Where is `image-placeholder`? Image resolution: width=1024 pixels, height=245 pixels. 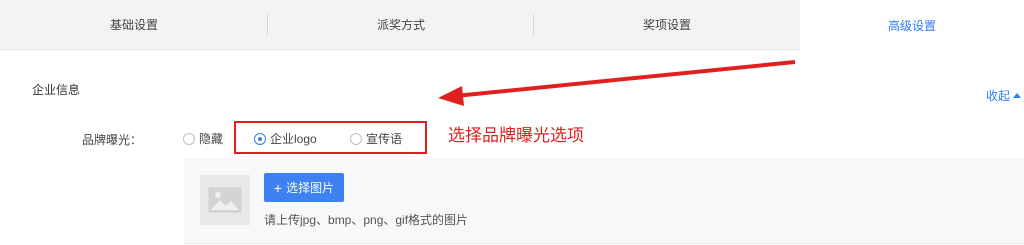
image-placeholder is located at coordinates (225, 200).